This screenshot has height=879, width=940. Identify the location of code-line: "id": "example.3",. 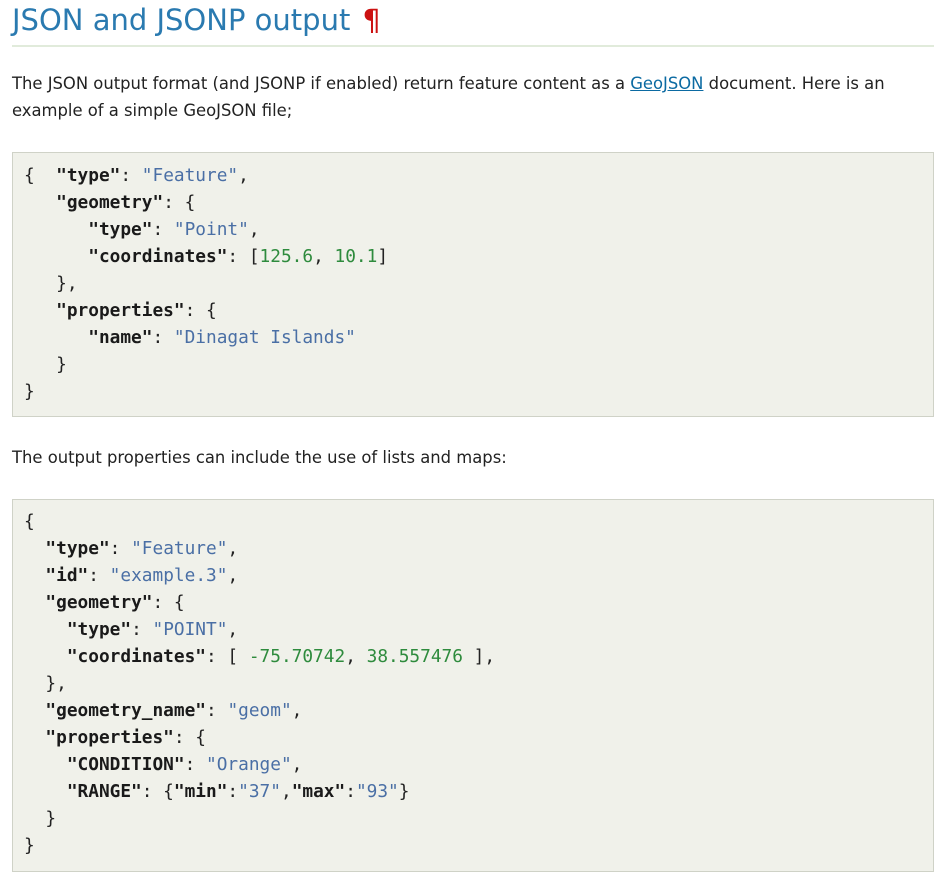
(131, 575).